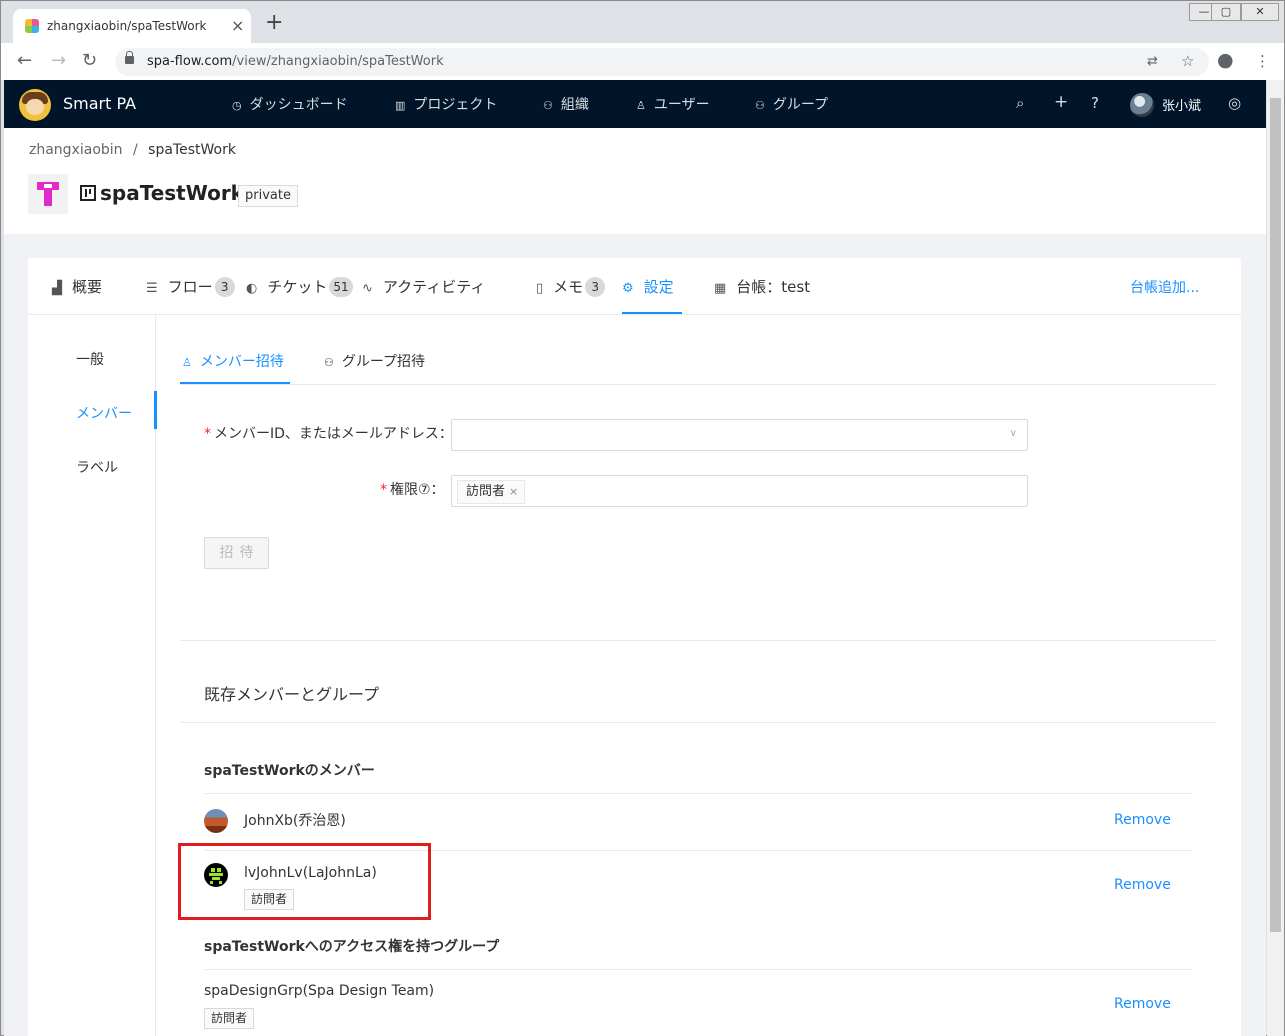  I want to click on current-username: 张小斌, so click(1181, 104).